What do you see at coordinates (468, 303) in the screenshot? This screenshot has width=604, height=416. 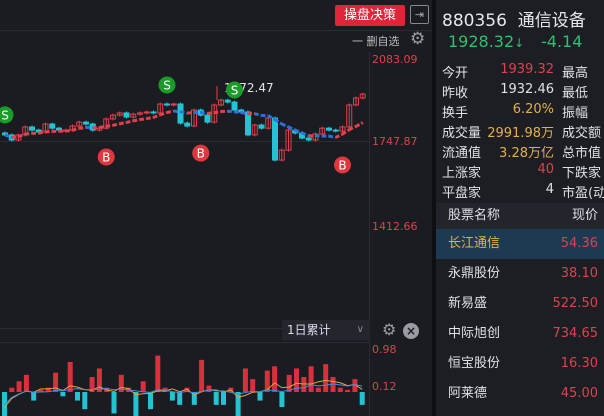 I see `stock-name: 新易盛` at bounding box center [468, 303].